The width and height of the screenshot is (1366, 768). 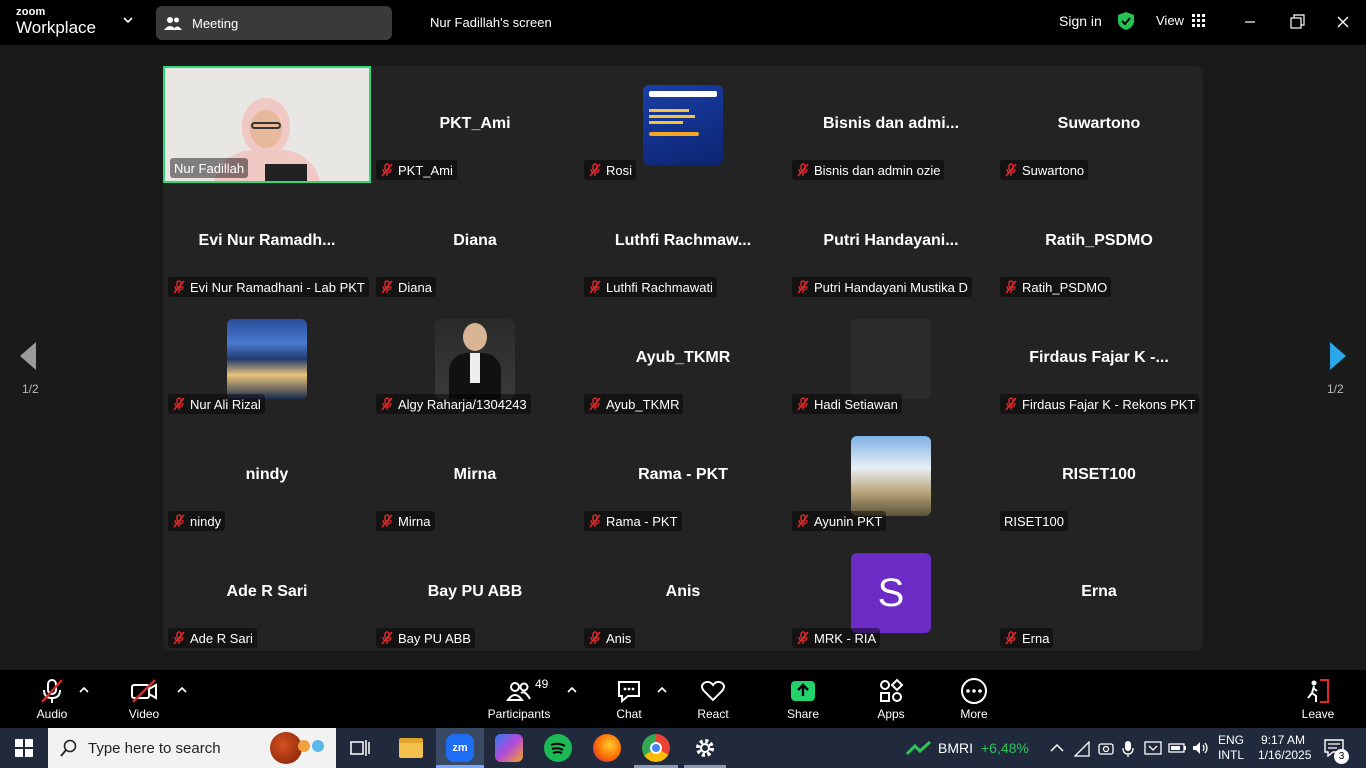 What do you see at coordinates (360, 748) in the screenshot?
I see `task-view-icon` at bounding box center [360, 748].